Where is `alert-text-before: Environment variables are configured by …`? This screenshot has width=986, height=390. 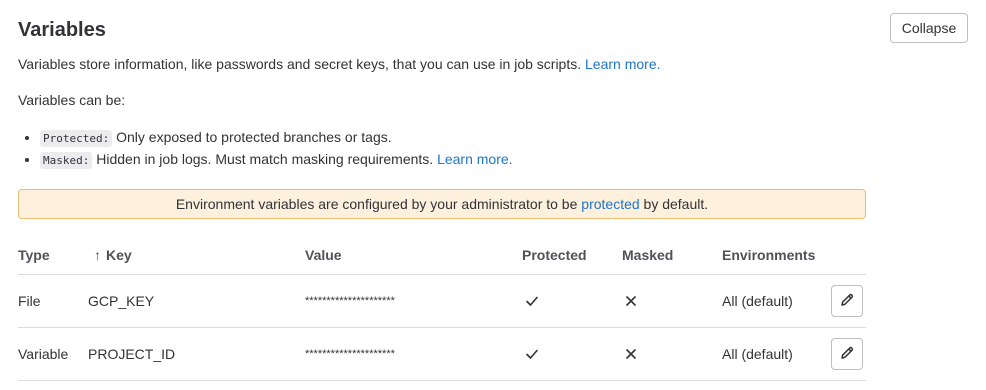 alert-text-before: Environment variables are configured by … is located at coordinates (376, 204).